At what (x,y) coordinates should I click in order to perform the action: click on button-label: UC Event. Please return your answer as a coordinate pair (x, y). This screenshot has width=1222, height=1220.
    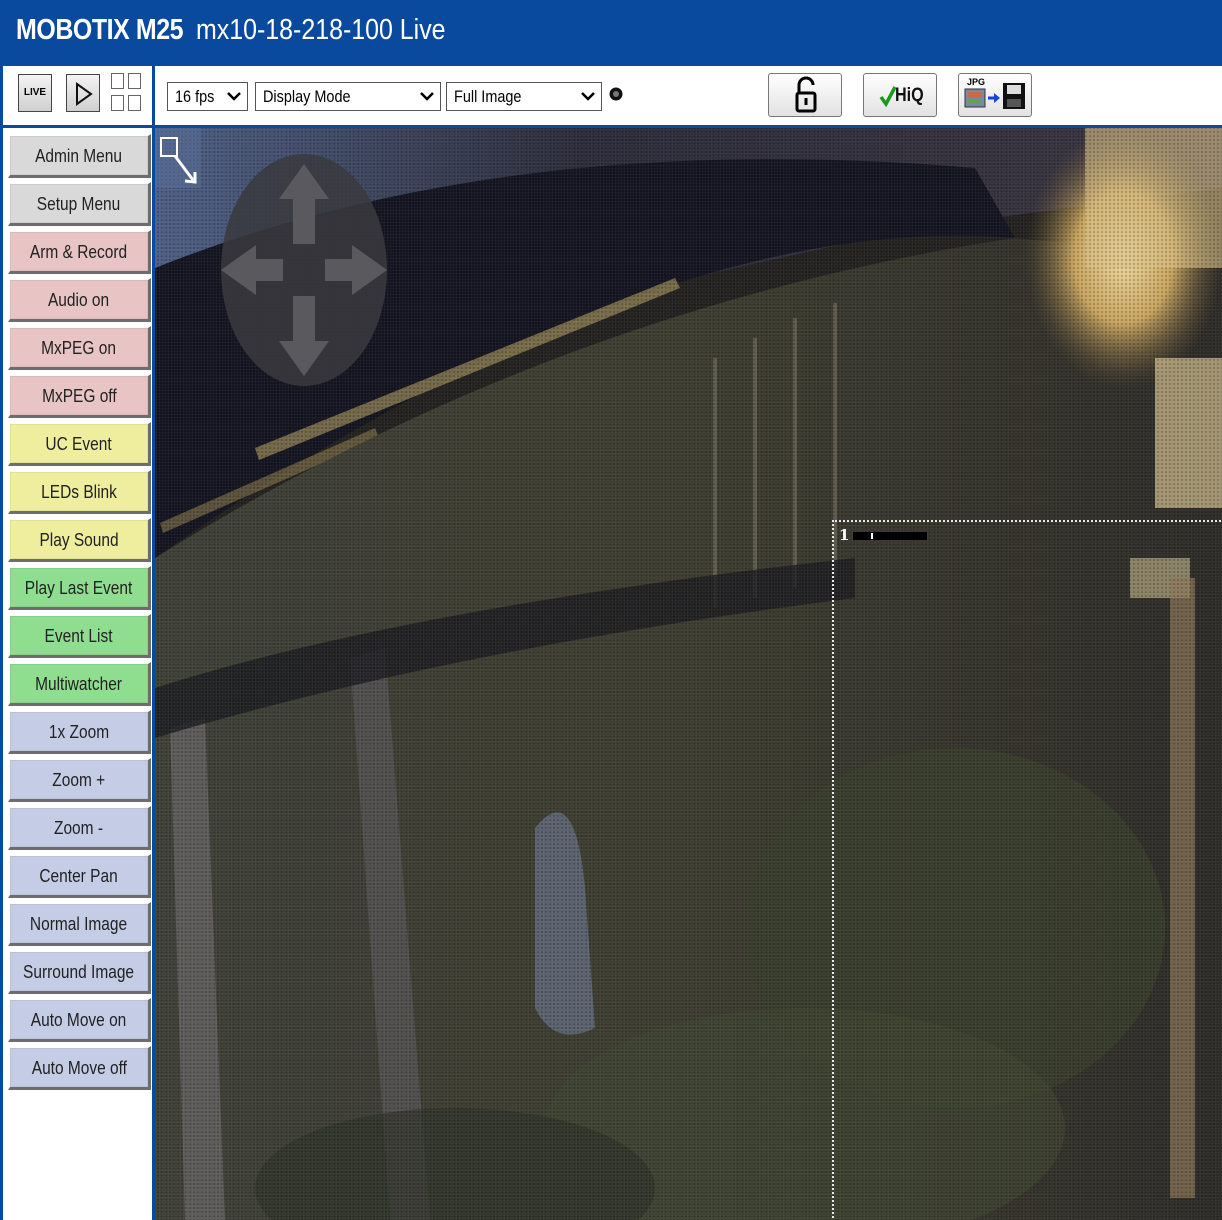
    Looking at the image, I should click on (79, 444).